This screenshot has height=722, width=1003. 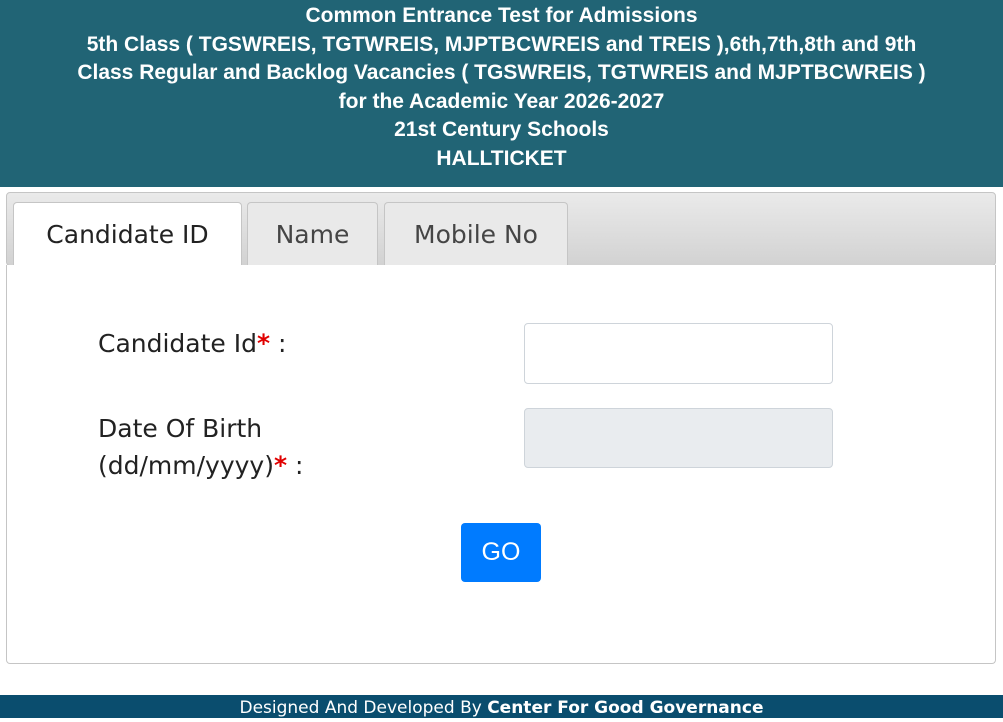 I want to click on footer-credit-text: Designed And Developed By, so click(x=360, y=708).